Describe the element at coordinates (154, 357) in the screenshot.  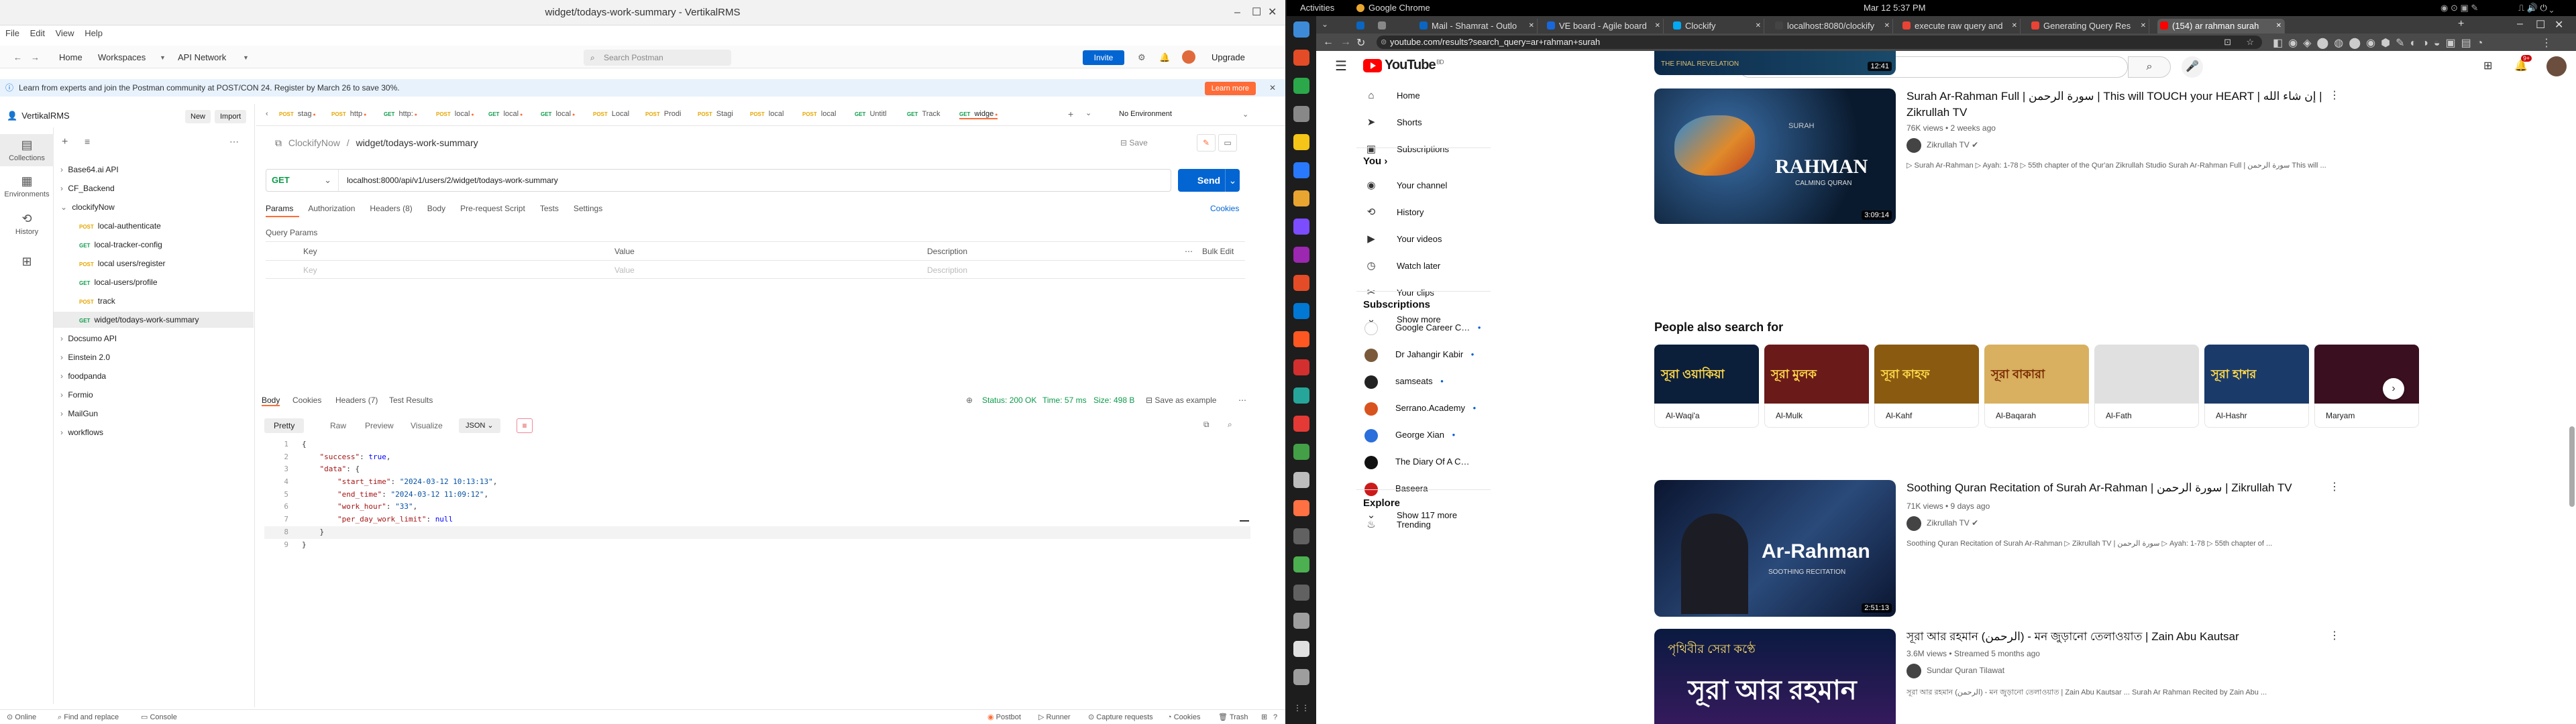
I see `tree-item: › Einstein 2.0` at that location.